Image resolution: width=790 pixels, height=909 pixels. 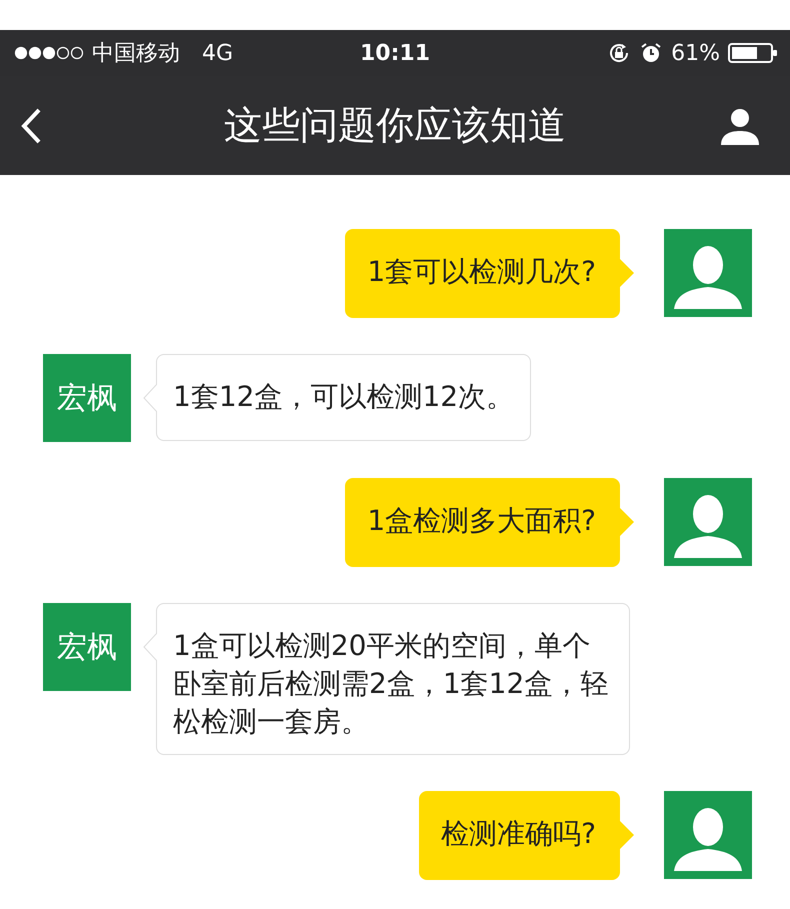 What do you see at coordinates (482, 273) in the screenshot?
I see `sent-message-bubble: 1套可以检测几次?` at bounding box center [482, 273].